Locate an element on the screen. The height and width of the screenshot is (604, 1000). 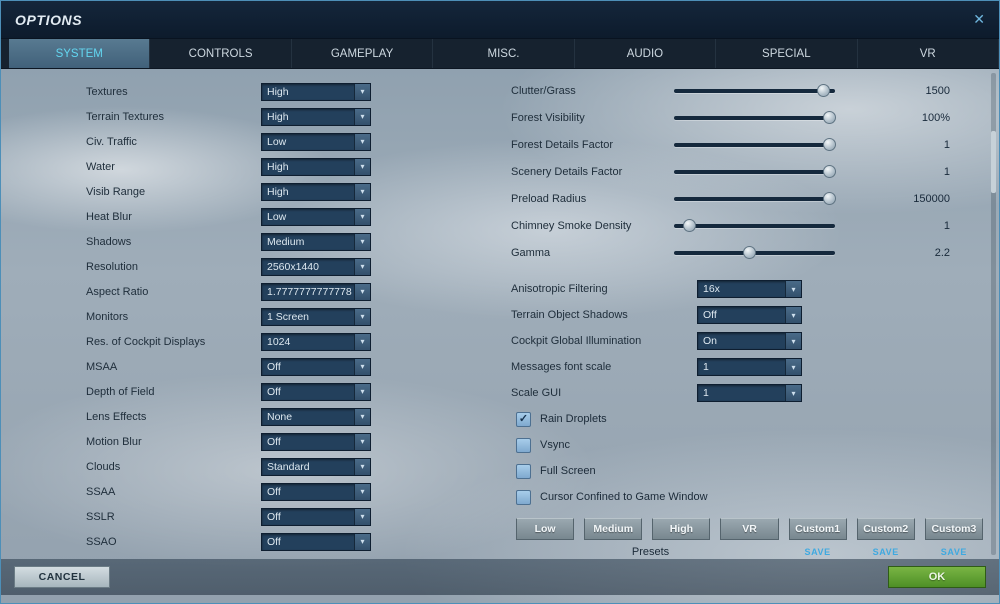
tab-audio: AUDIO is located at coordinates (646, 53).